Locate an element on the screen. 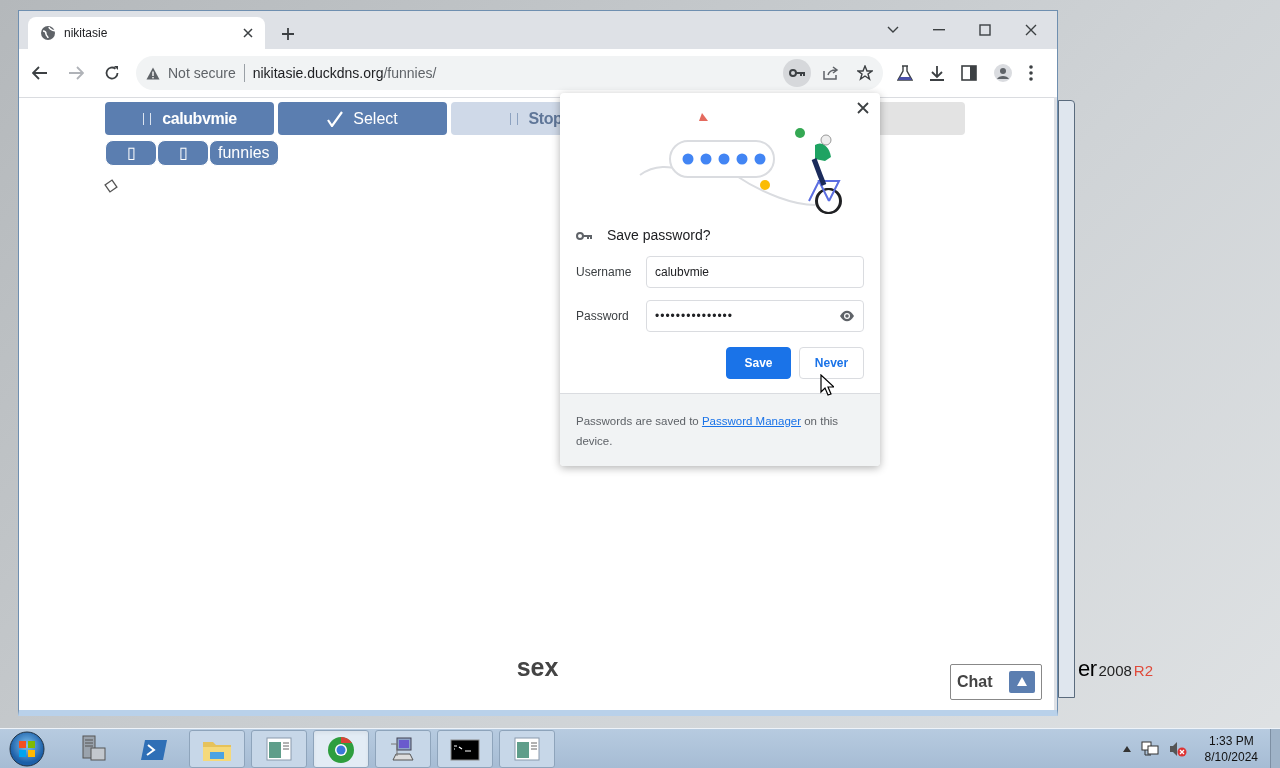 The width and height of the screenshot is (1280, 768). globe-icon is located at coordinates (48, 33).